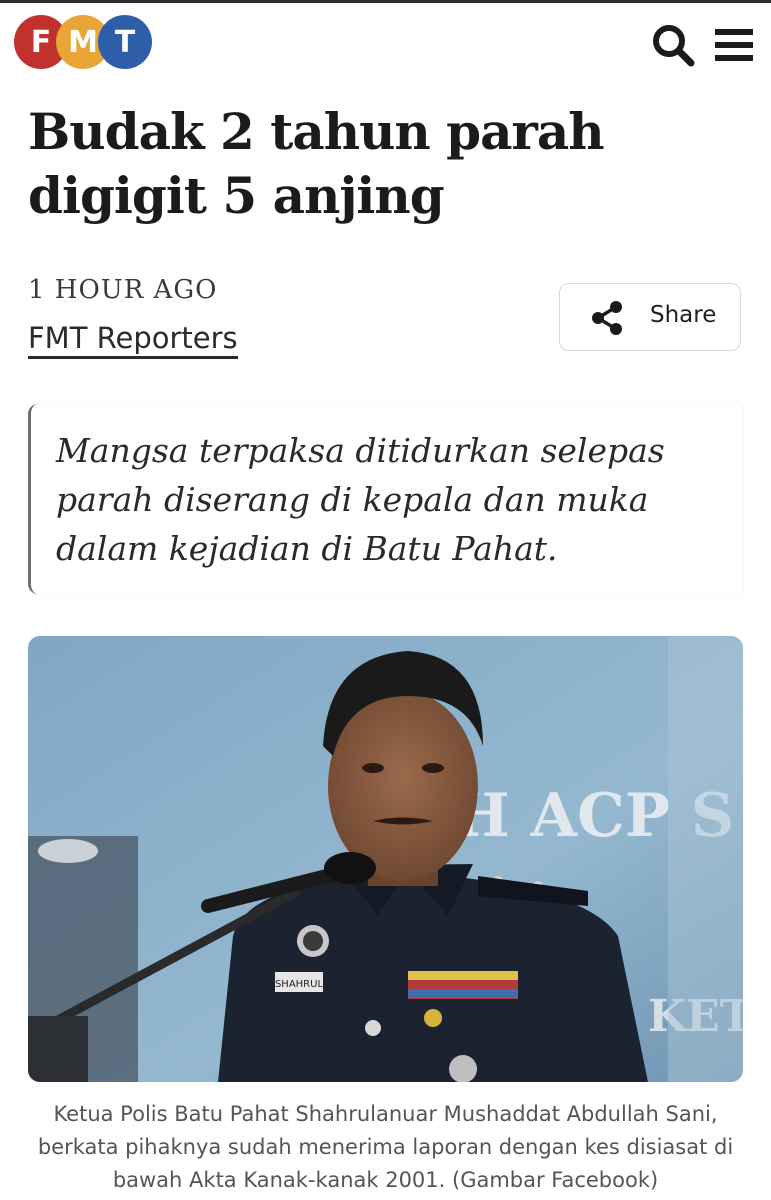  Describe the element at coordinates (84, 44) in the screenshot. I see `fmt-logo: F M T` at that location.